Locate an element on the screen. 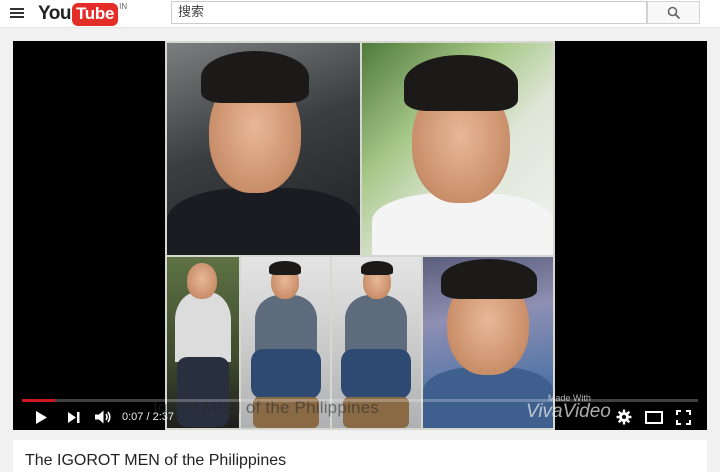 The height and width of the screenshot is (472, 720). fullscreen-button is located at coordinates (683, 417).